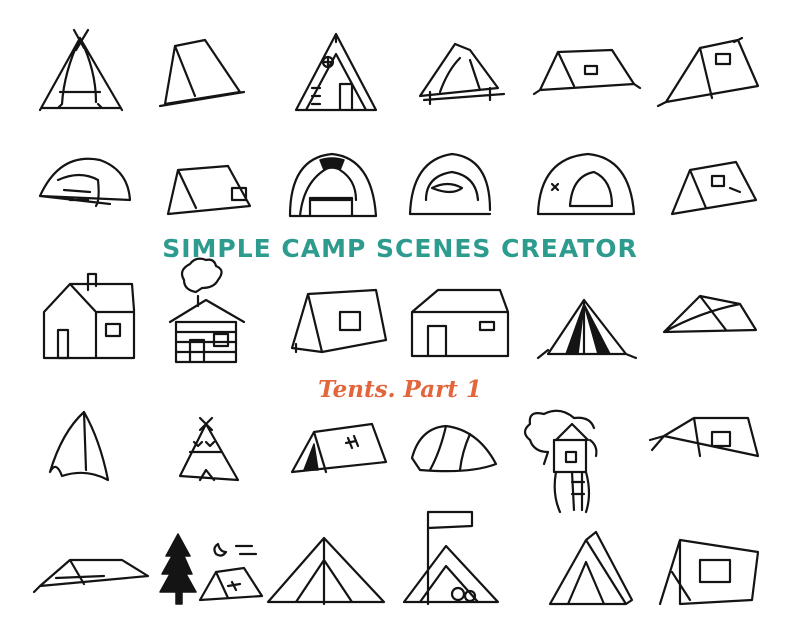  Describe the element at coordinates (710, 314) in the screenshot. I see `draped-tent-icon` at that location.